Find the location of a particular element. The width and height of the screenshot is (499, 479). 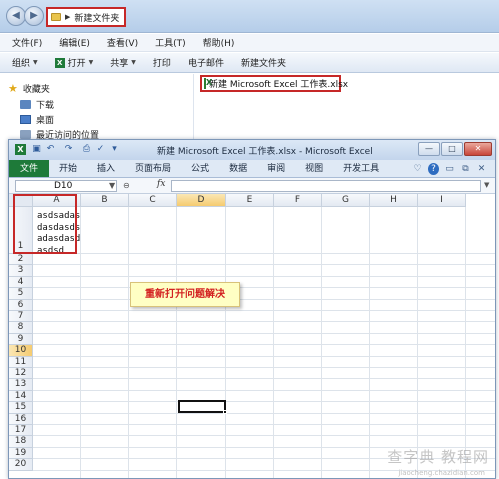

share-button: 共享 ▼ is located at coordinates (125, 62).